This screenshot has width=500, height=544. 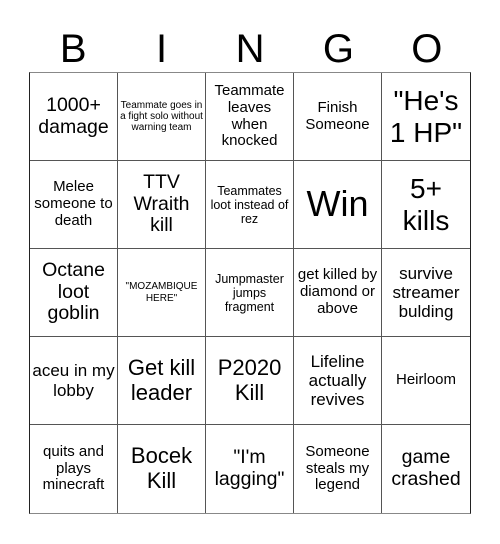 What do you see at coordinates (250, 117) in the screenshot?
I see `bingo-cell: Teammate leaves when knocked` at bounding box center [250, 117].